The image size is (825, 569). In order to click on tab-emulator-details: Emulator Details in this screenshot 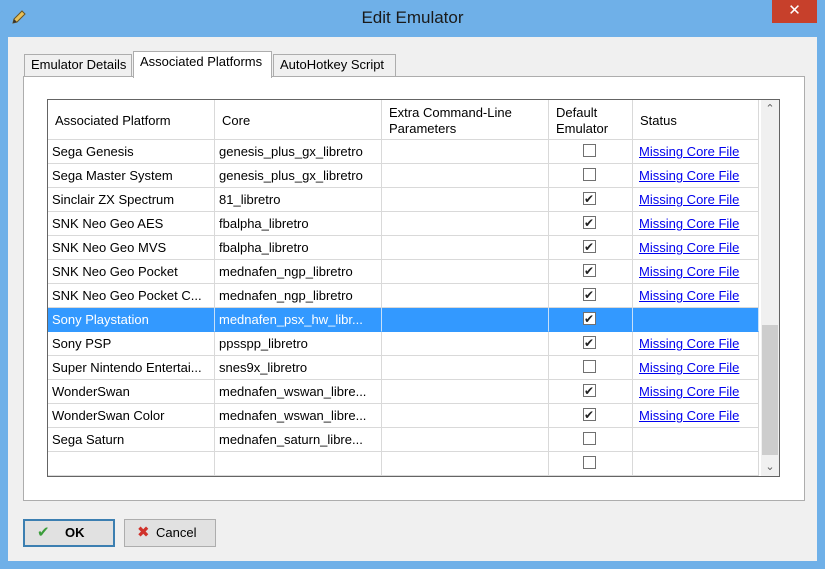, I will do `click(78, 65)`.